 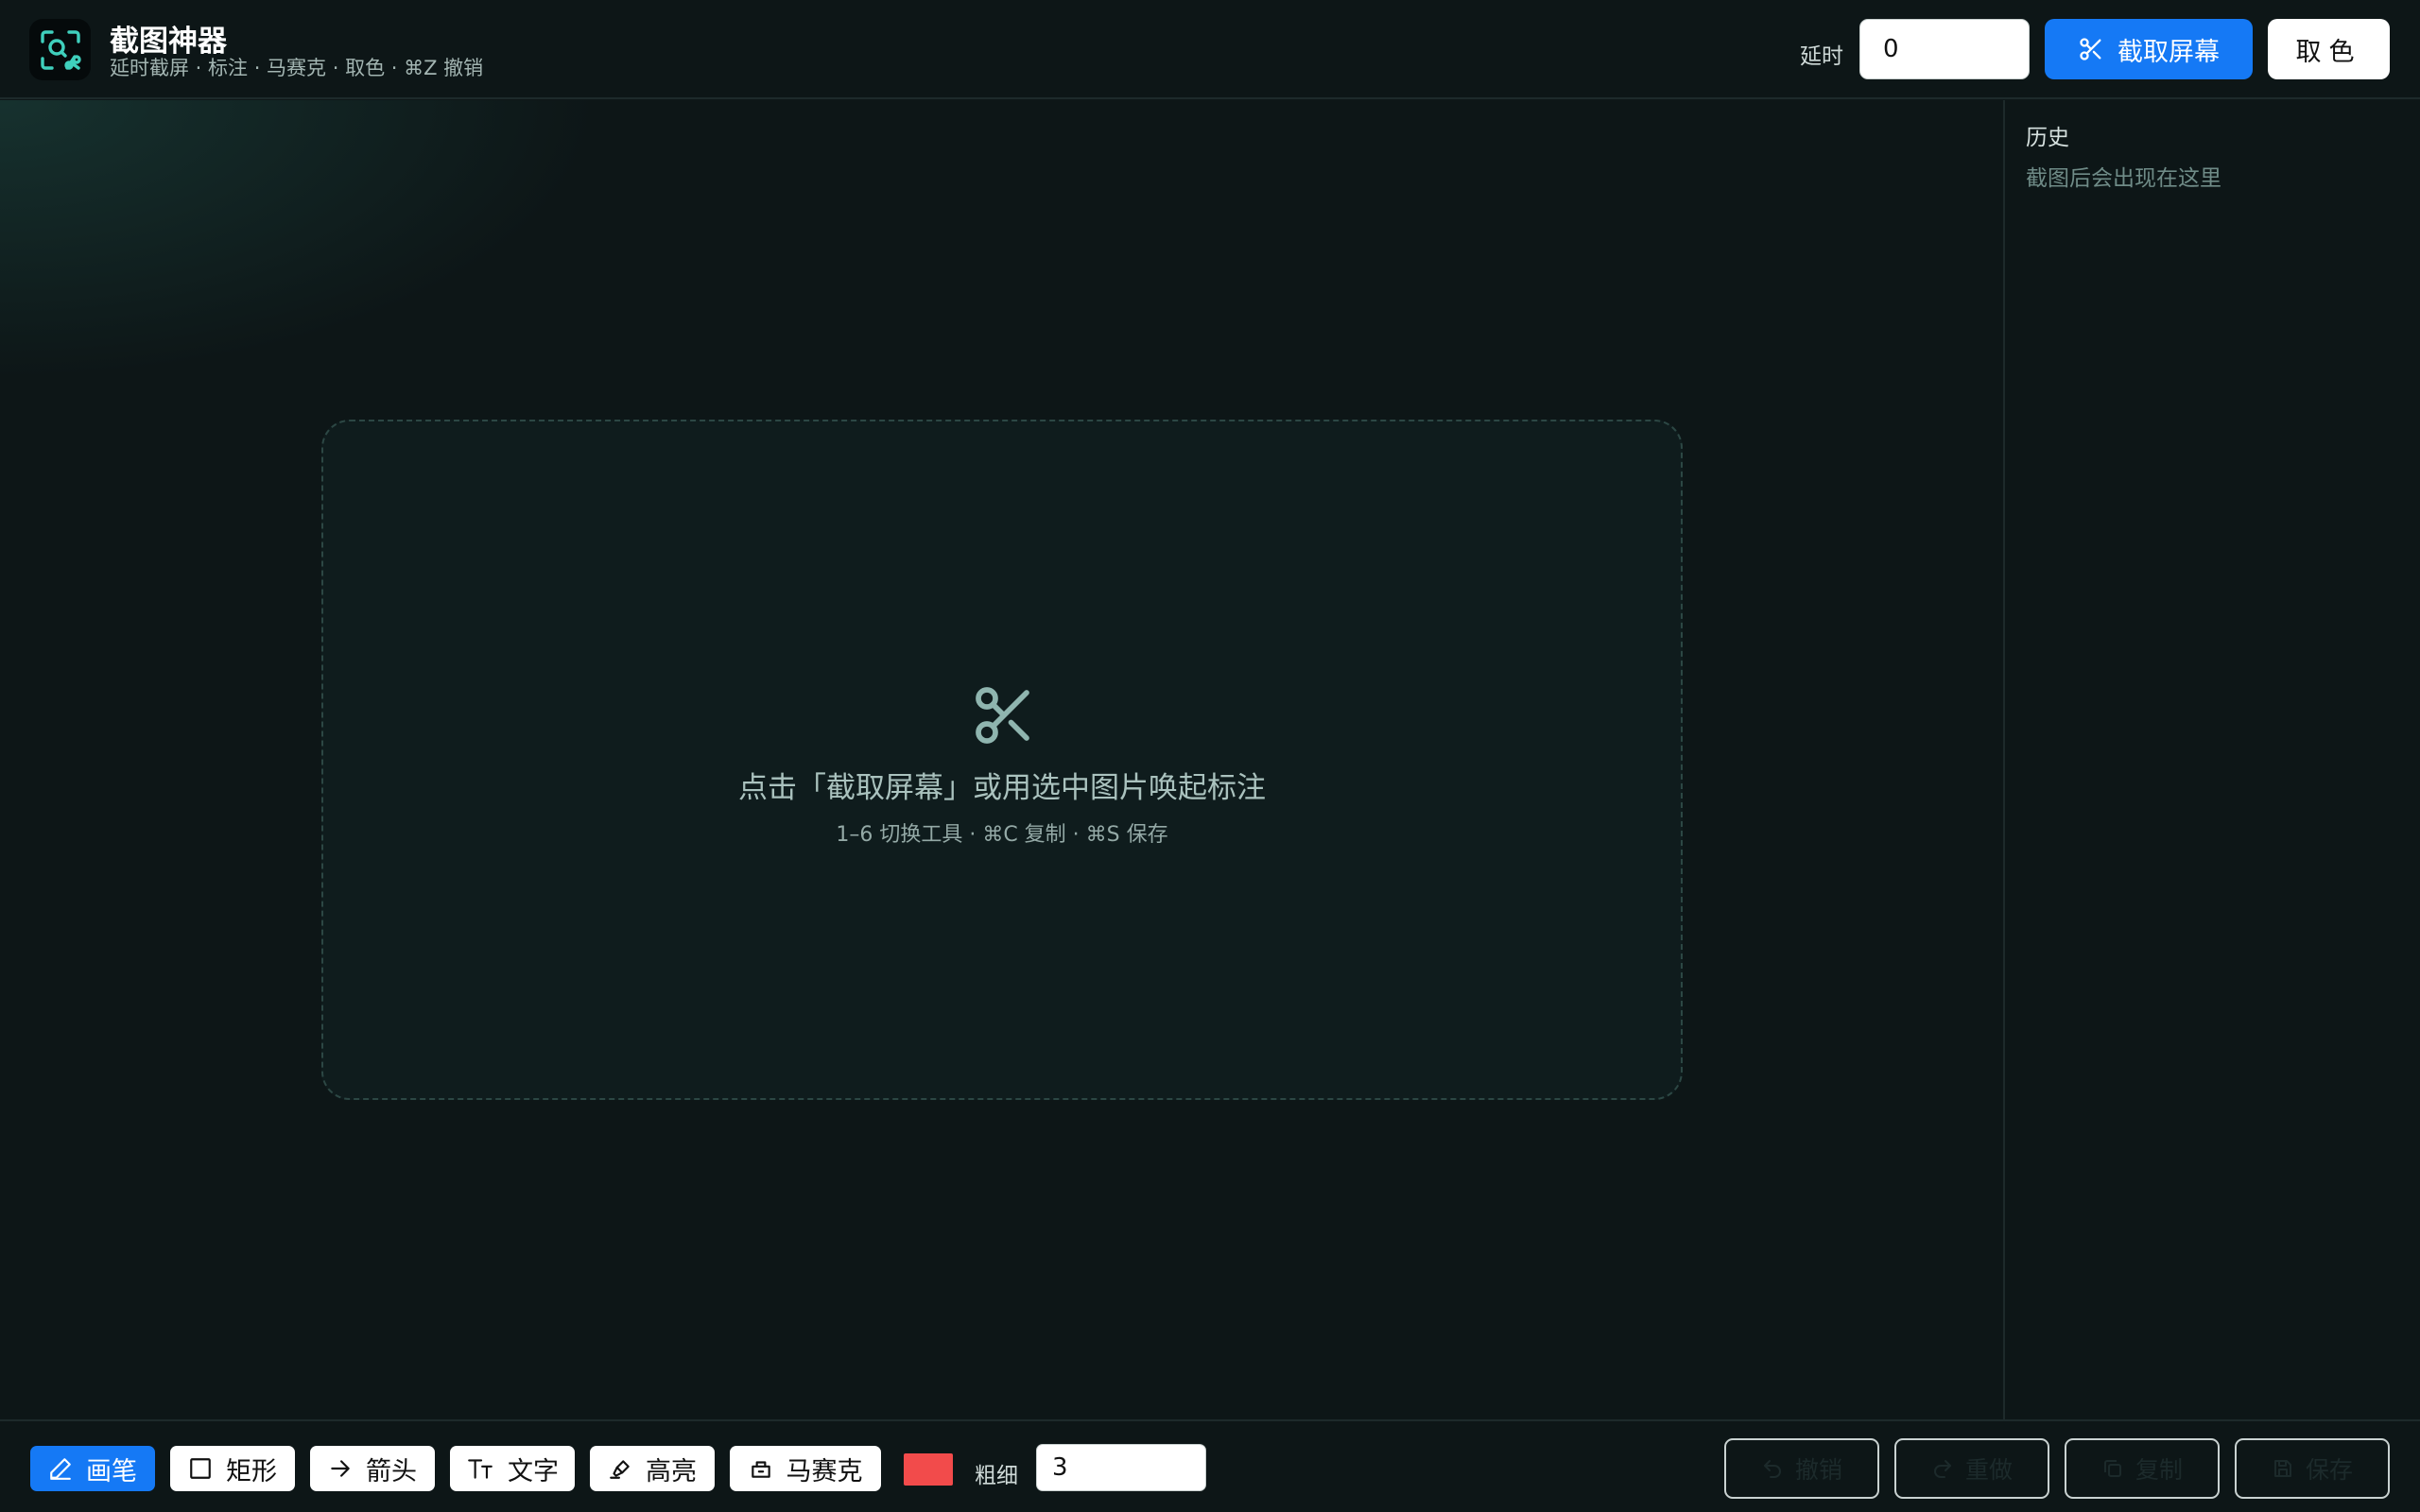 I want to click on history-empty-text: 截图后会出现在这里, so click(x=2124, y=178).